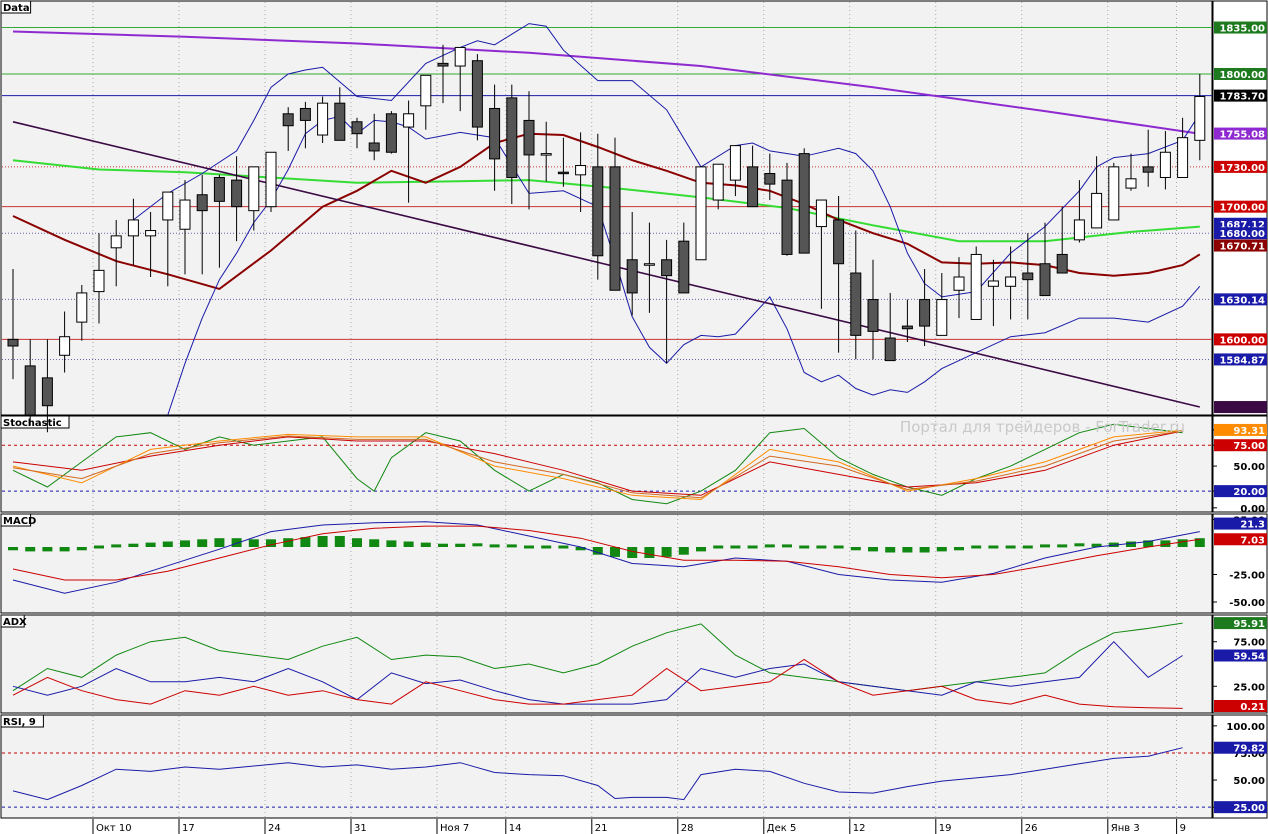 The width and height of the screenshot is (1268, 834). I want to click on panel-title-rsi: RSI, 9, so click(19, 722).